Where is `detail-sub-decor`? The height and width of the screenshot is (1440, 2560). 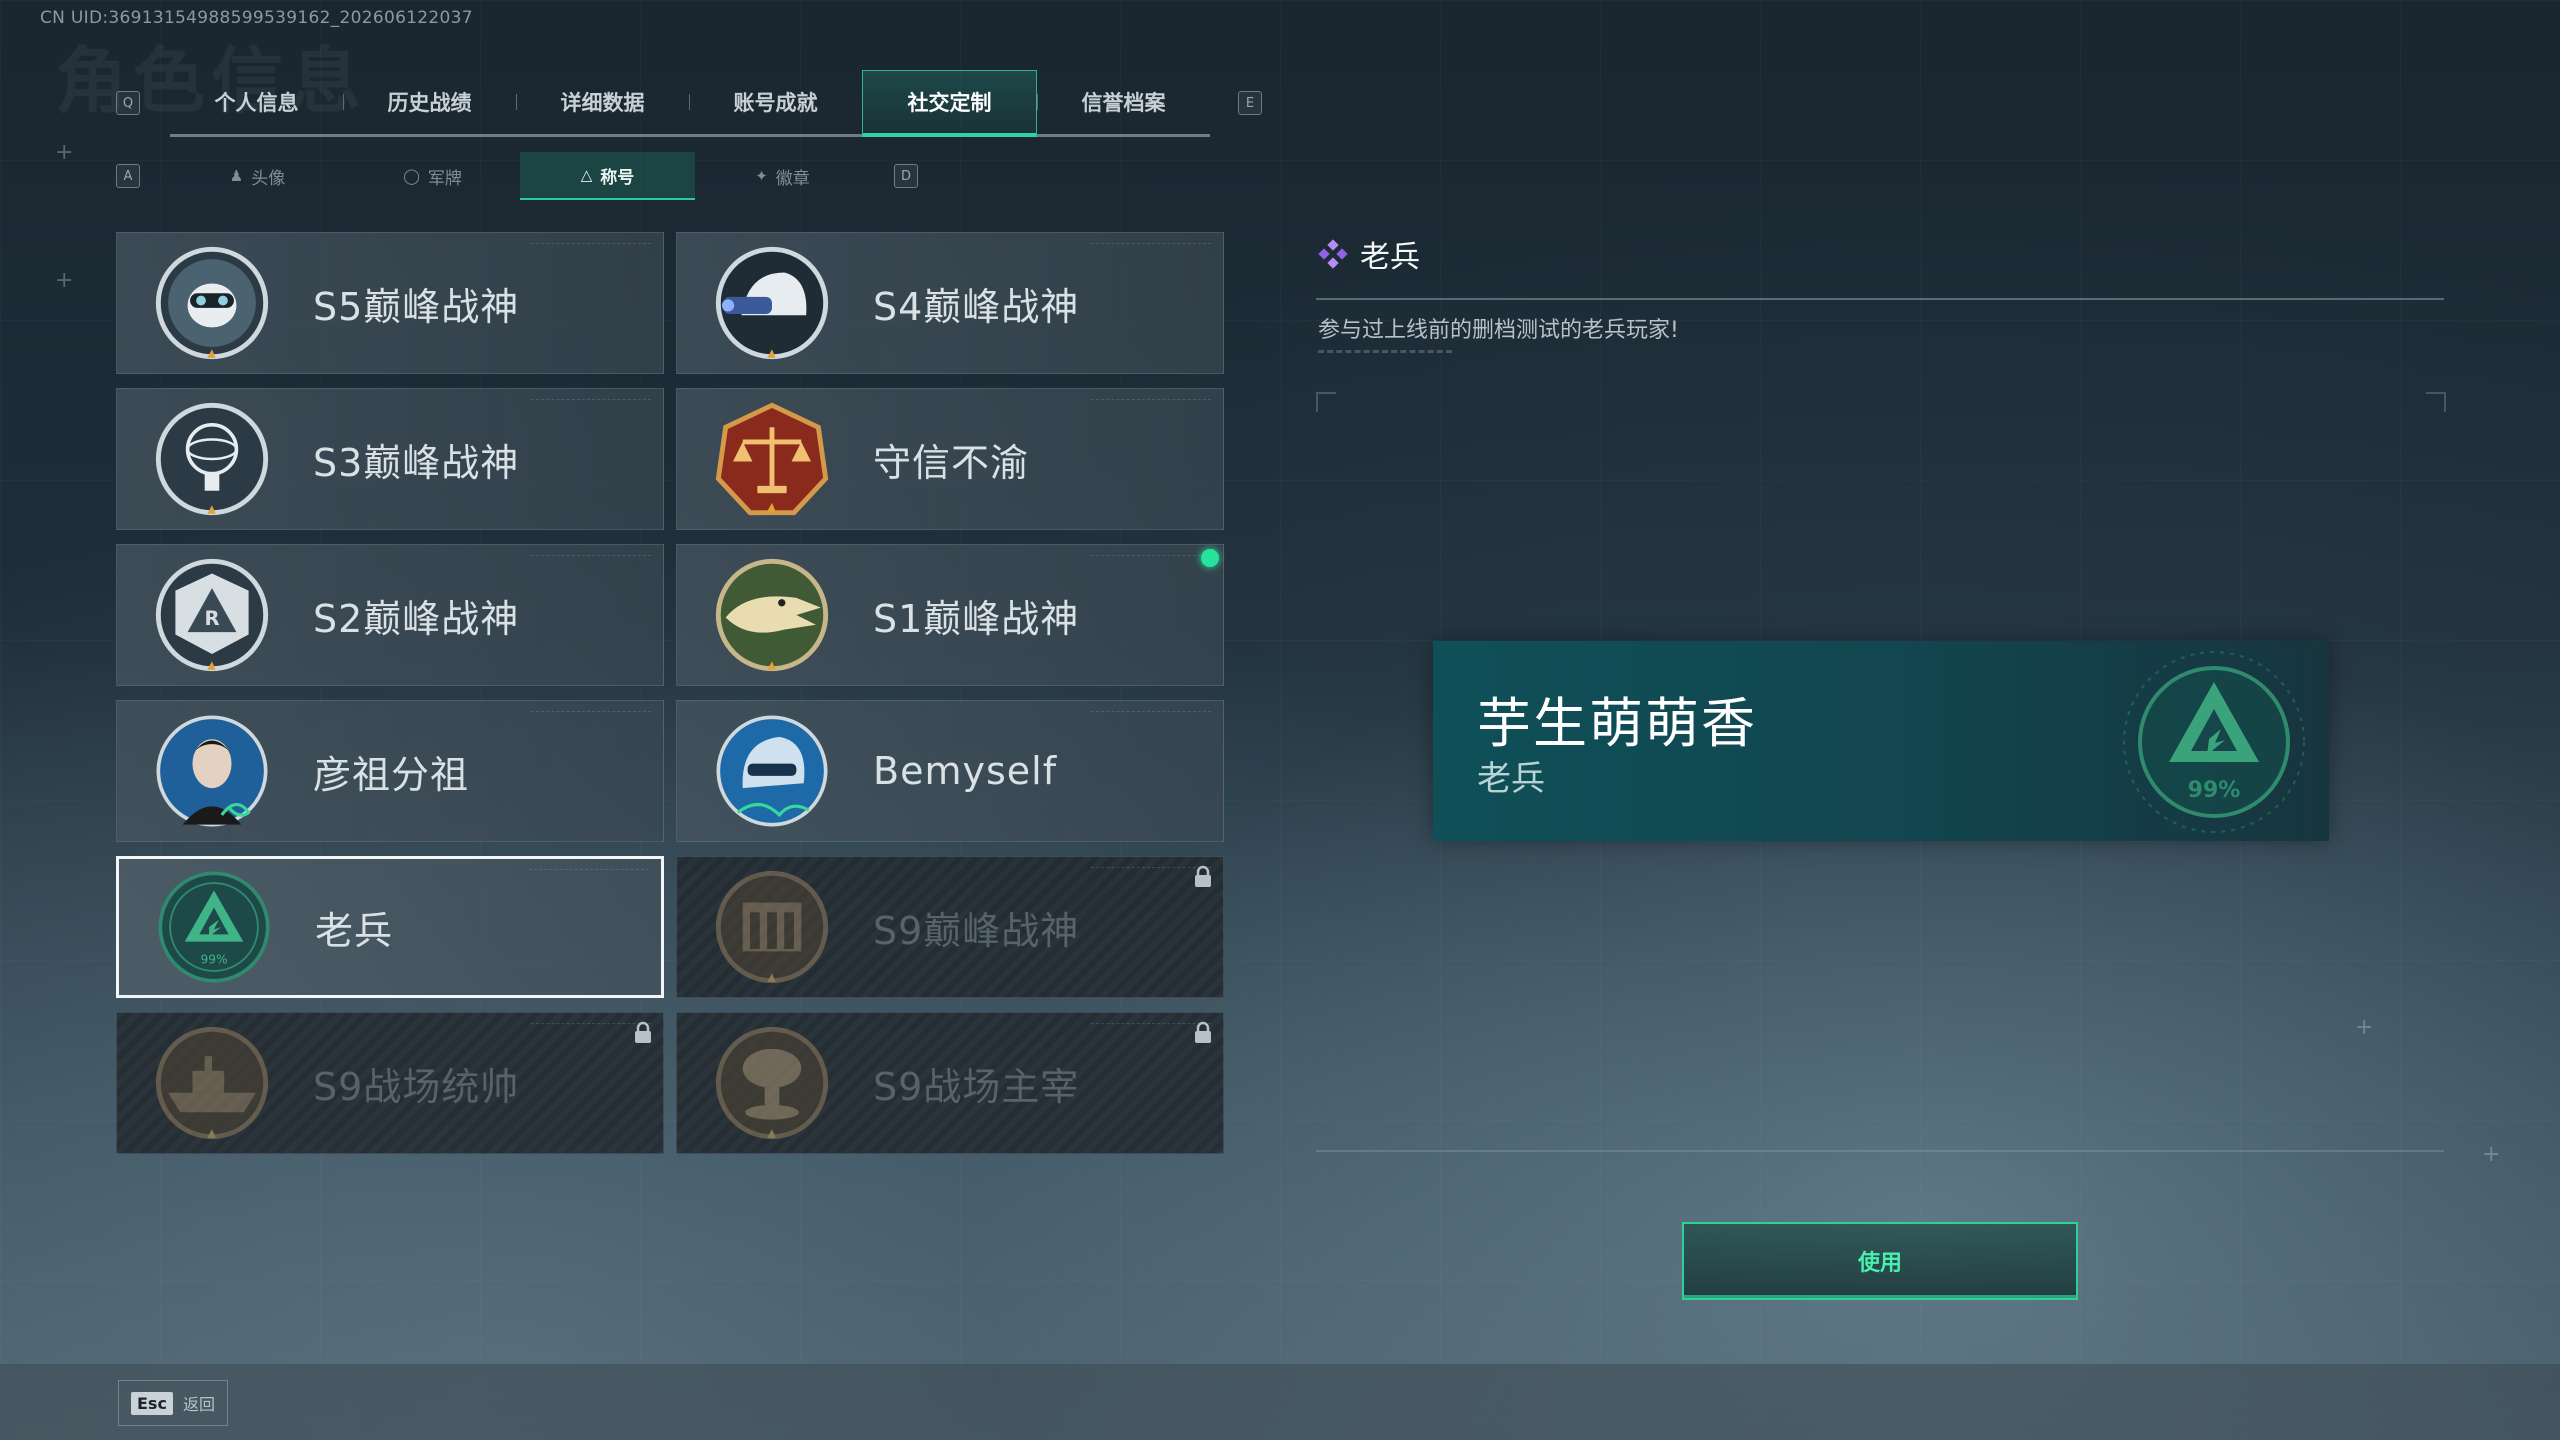
detail-sub-decor is located at coordinates (1385, 351).